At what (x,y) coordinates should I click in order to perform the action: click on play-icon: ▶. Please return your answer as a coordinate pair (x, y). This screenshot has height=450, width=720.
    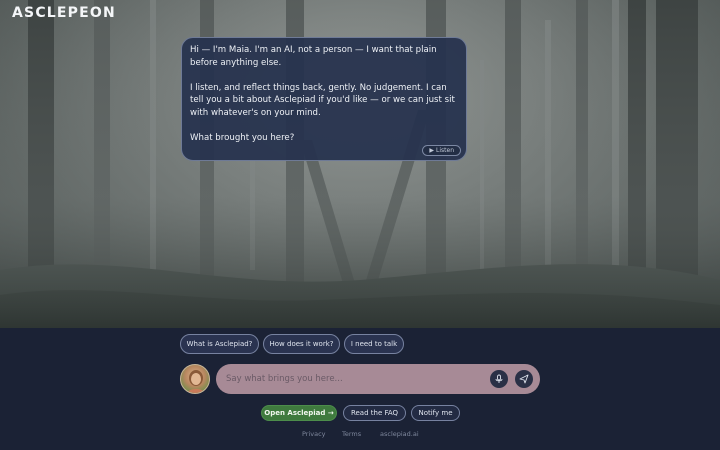
    Looking at the image, I should click on (432, 150).